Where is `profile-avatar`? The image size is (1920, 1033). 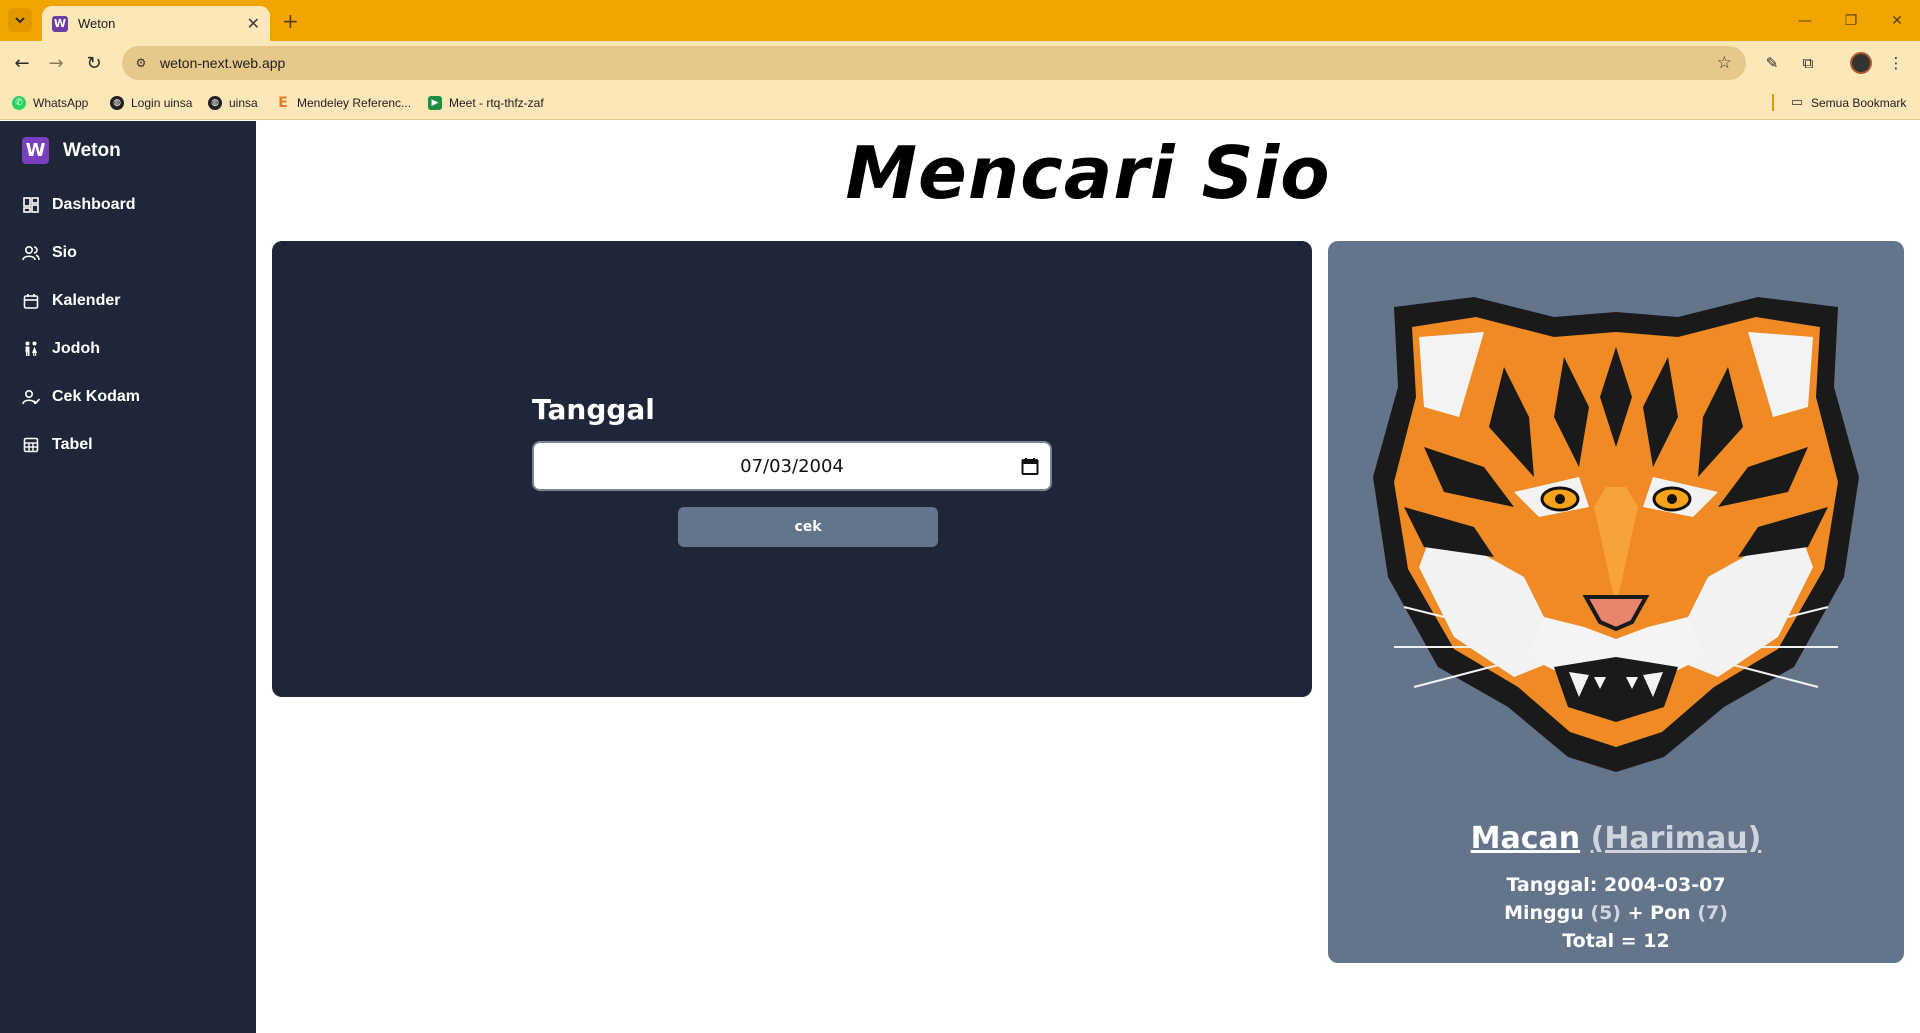
profile-avatar is located at coordinates (1861, 63).